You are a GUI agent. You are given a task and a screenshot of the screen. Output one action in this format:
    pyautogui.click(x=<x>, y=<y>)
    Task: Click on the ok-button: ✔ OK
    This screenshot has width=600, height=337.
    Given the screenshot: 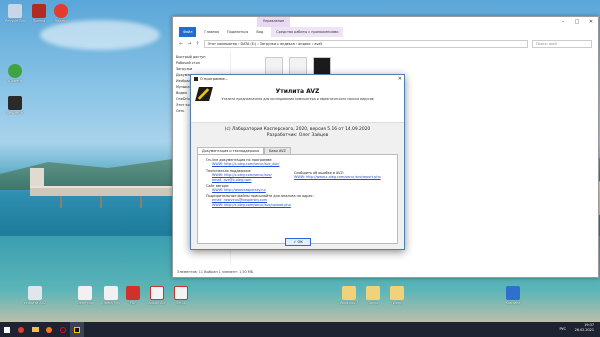 What is the action you would take?
    pyautogui.click(x=298, y=242)
    